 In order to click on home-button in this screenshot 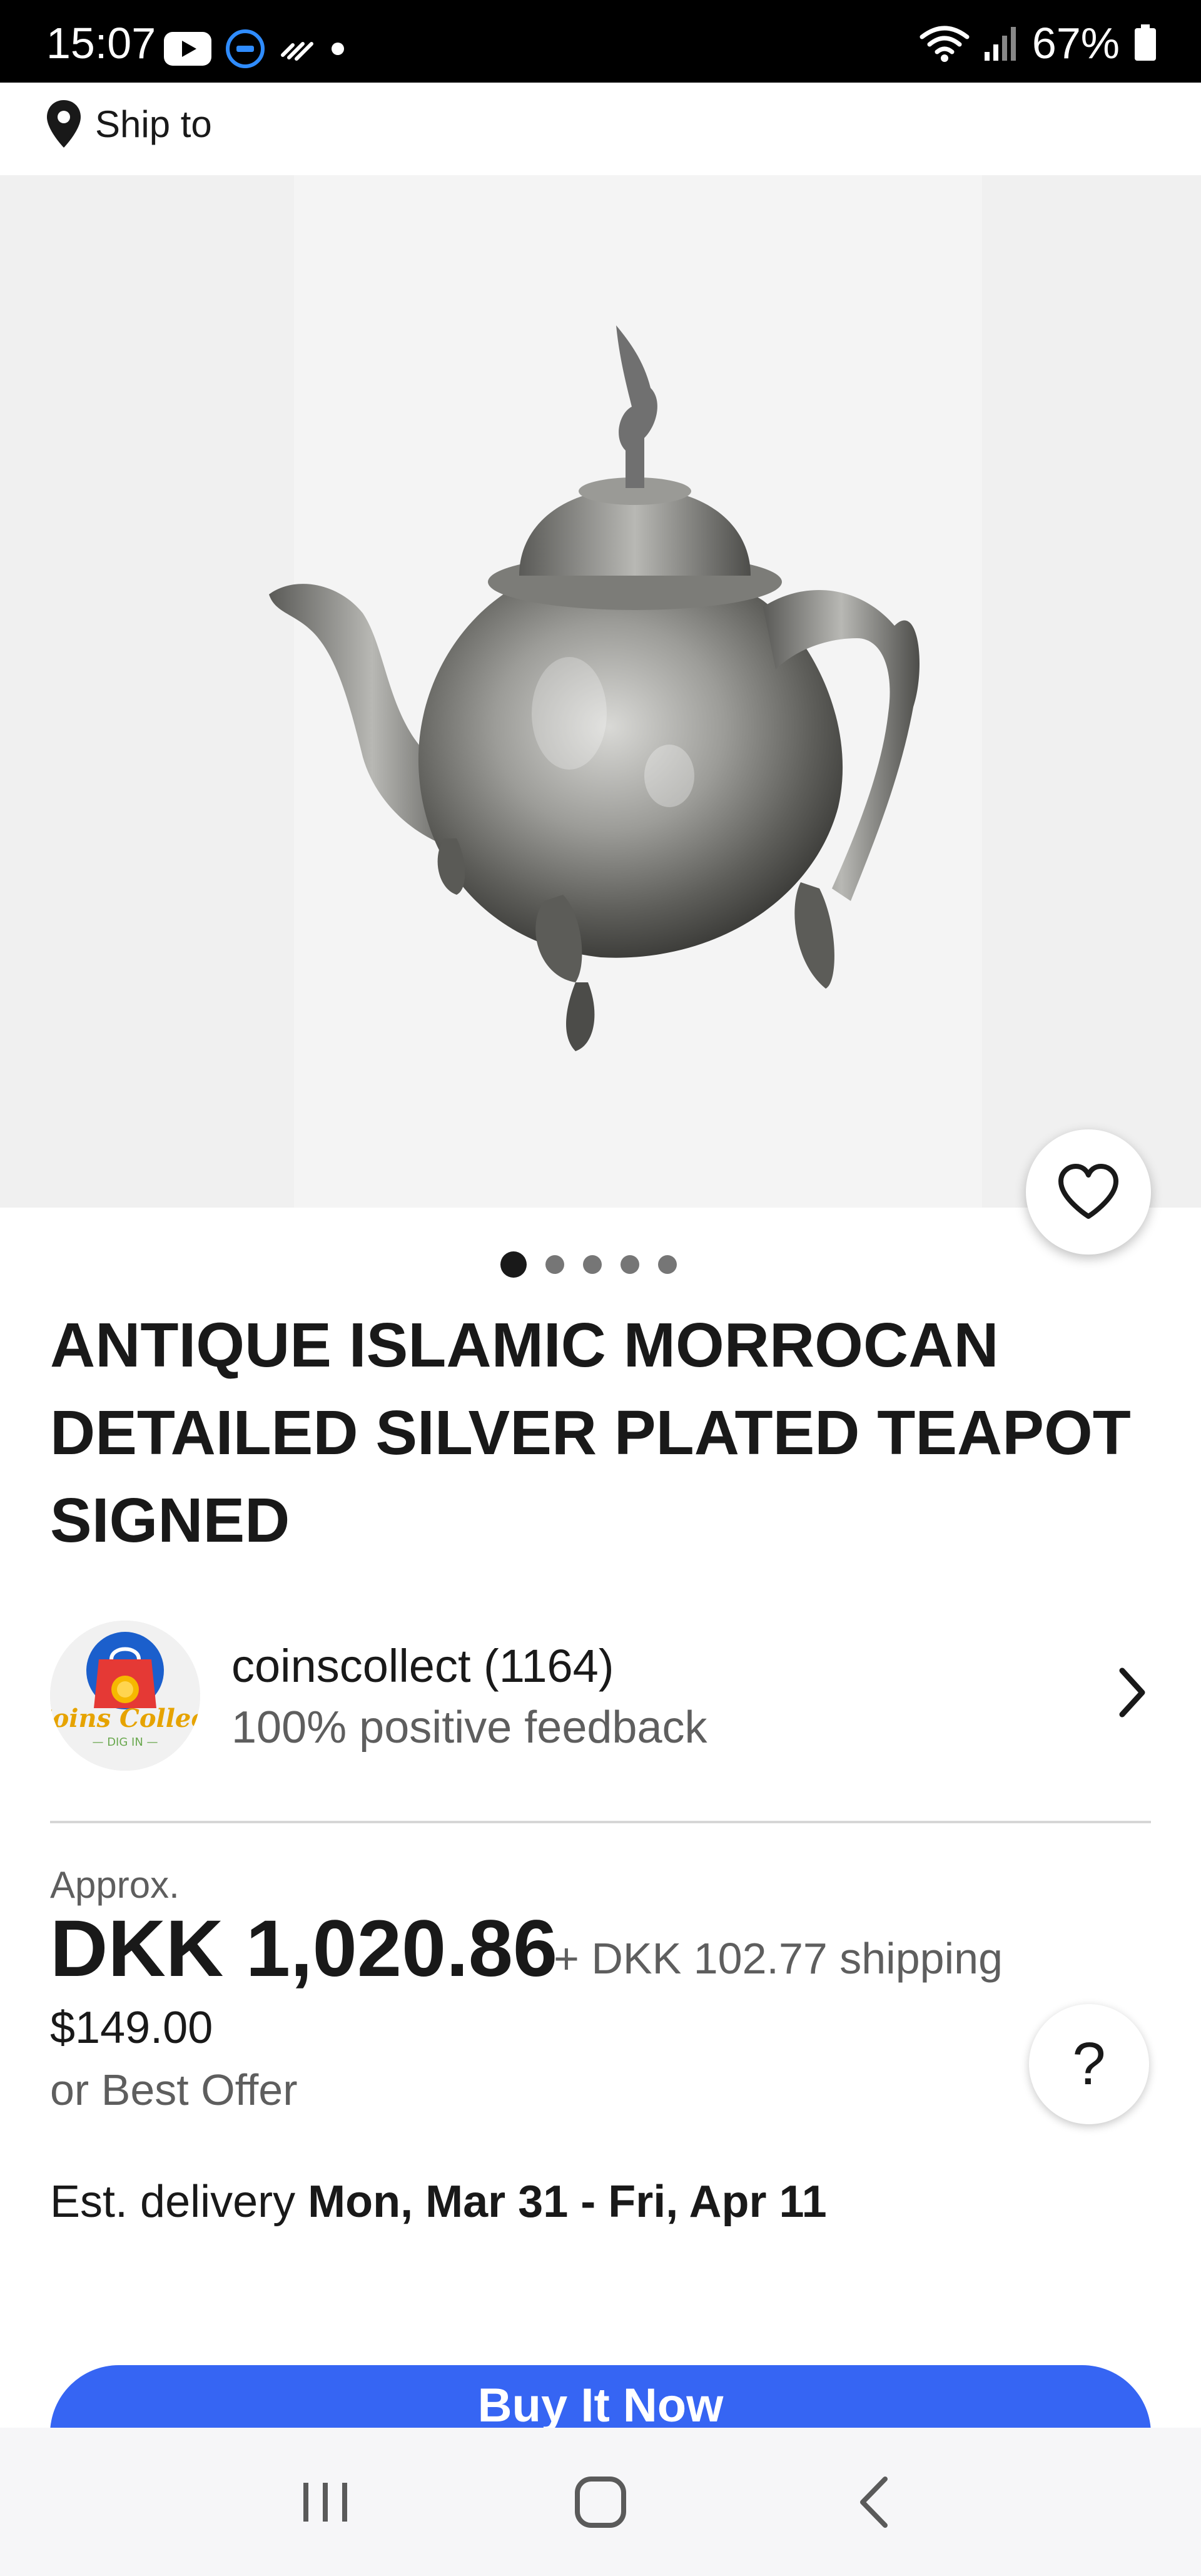, I will do `click(600, 2502)`.